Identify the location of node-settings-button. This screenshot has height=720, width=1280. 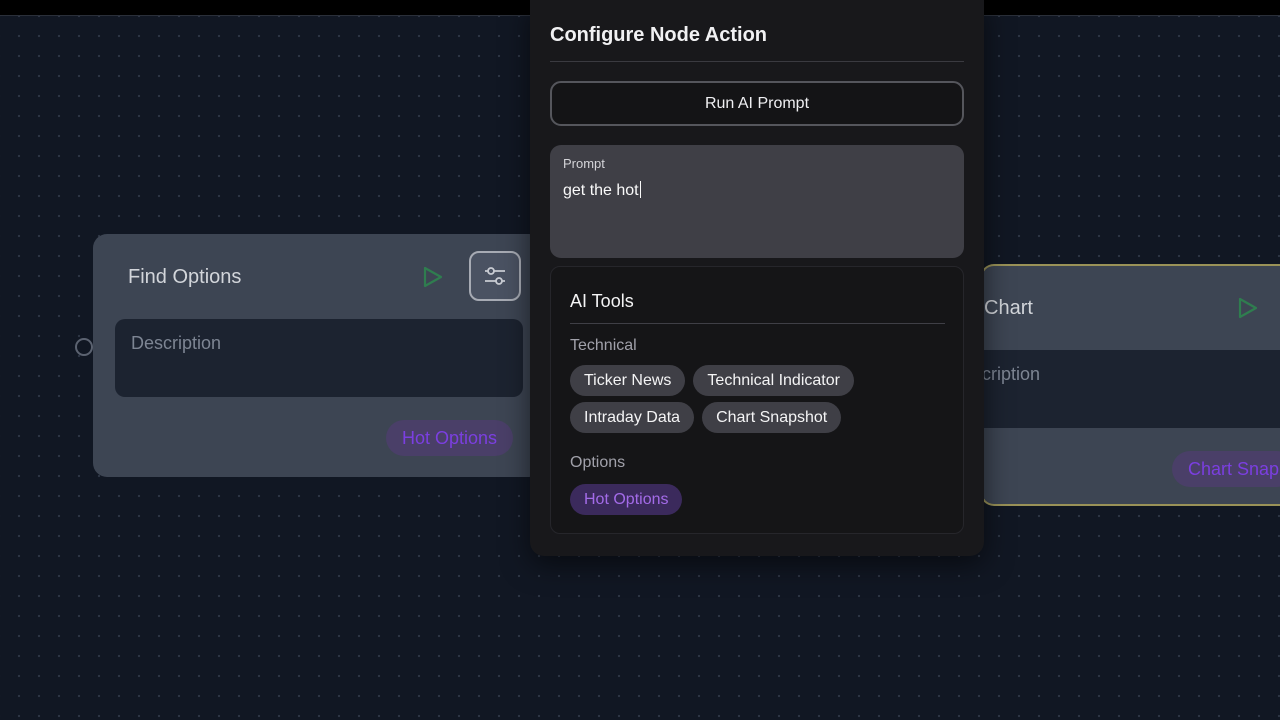
(495, 276).